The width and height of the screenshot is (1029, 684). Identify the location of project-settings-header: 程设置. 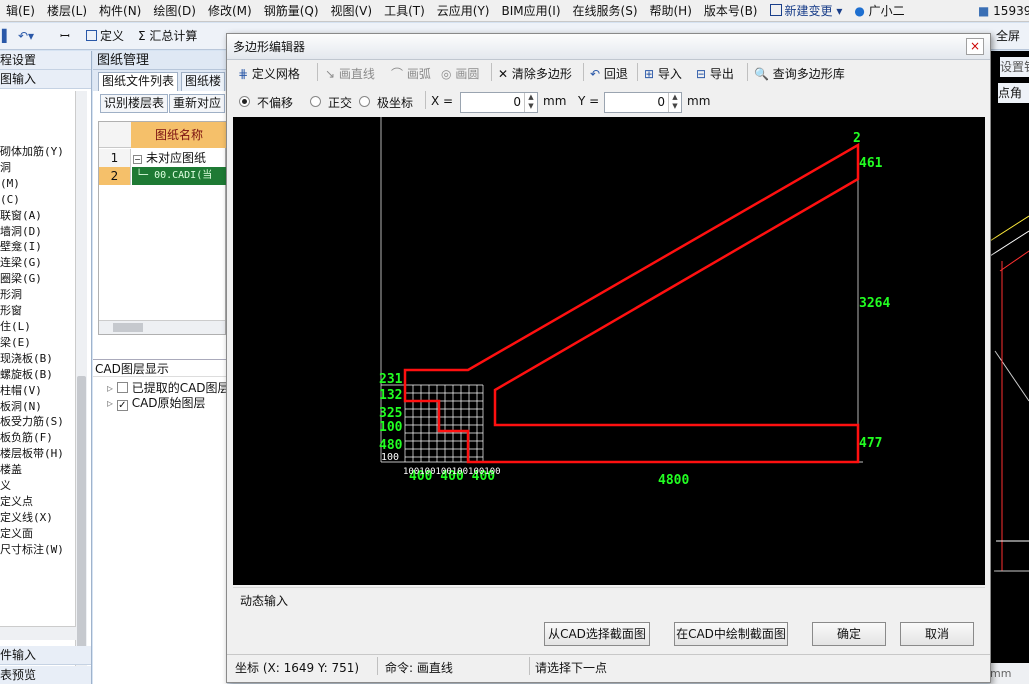
(45, 60).